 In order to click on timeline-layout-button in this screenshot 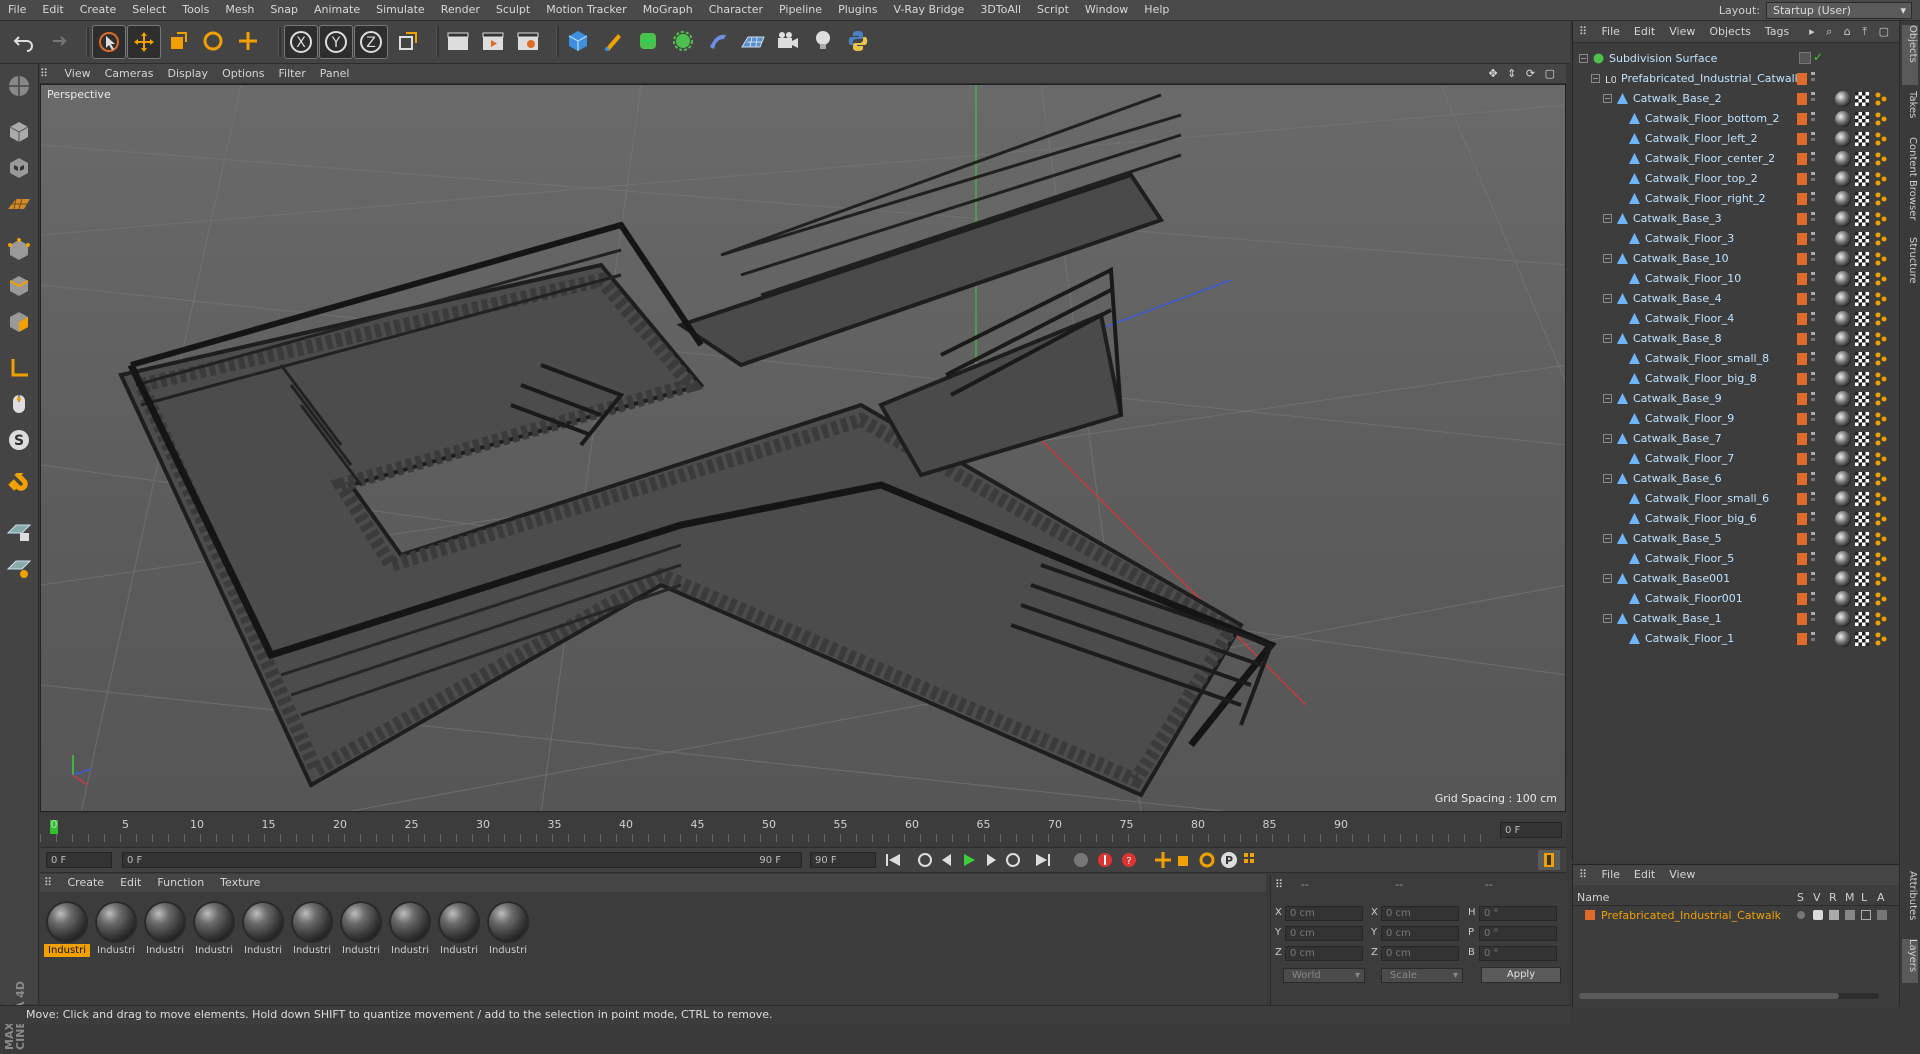, I will do `click(1549, 860)`.